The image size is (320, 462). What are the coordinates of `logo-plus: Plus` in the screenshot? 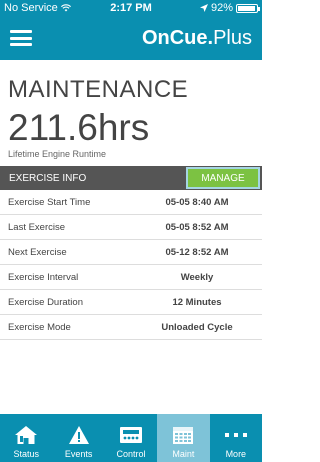 It's located at (232, 37).